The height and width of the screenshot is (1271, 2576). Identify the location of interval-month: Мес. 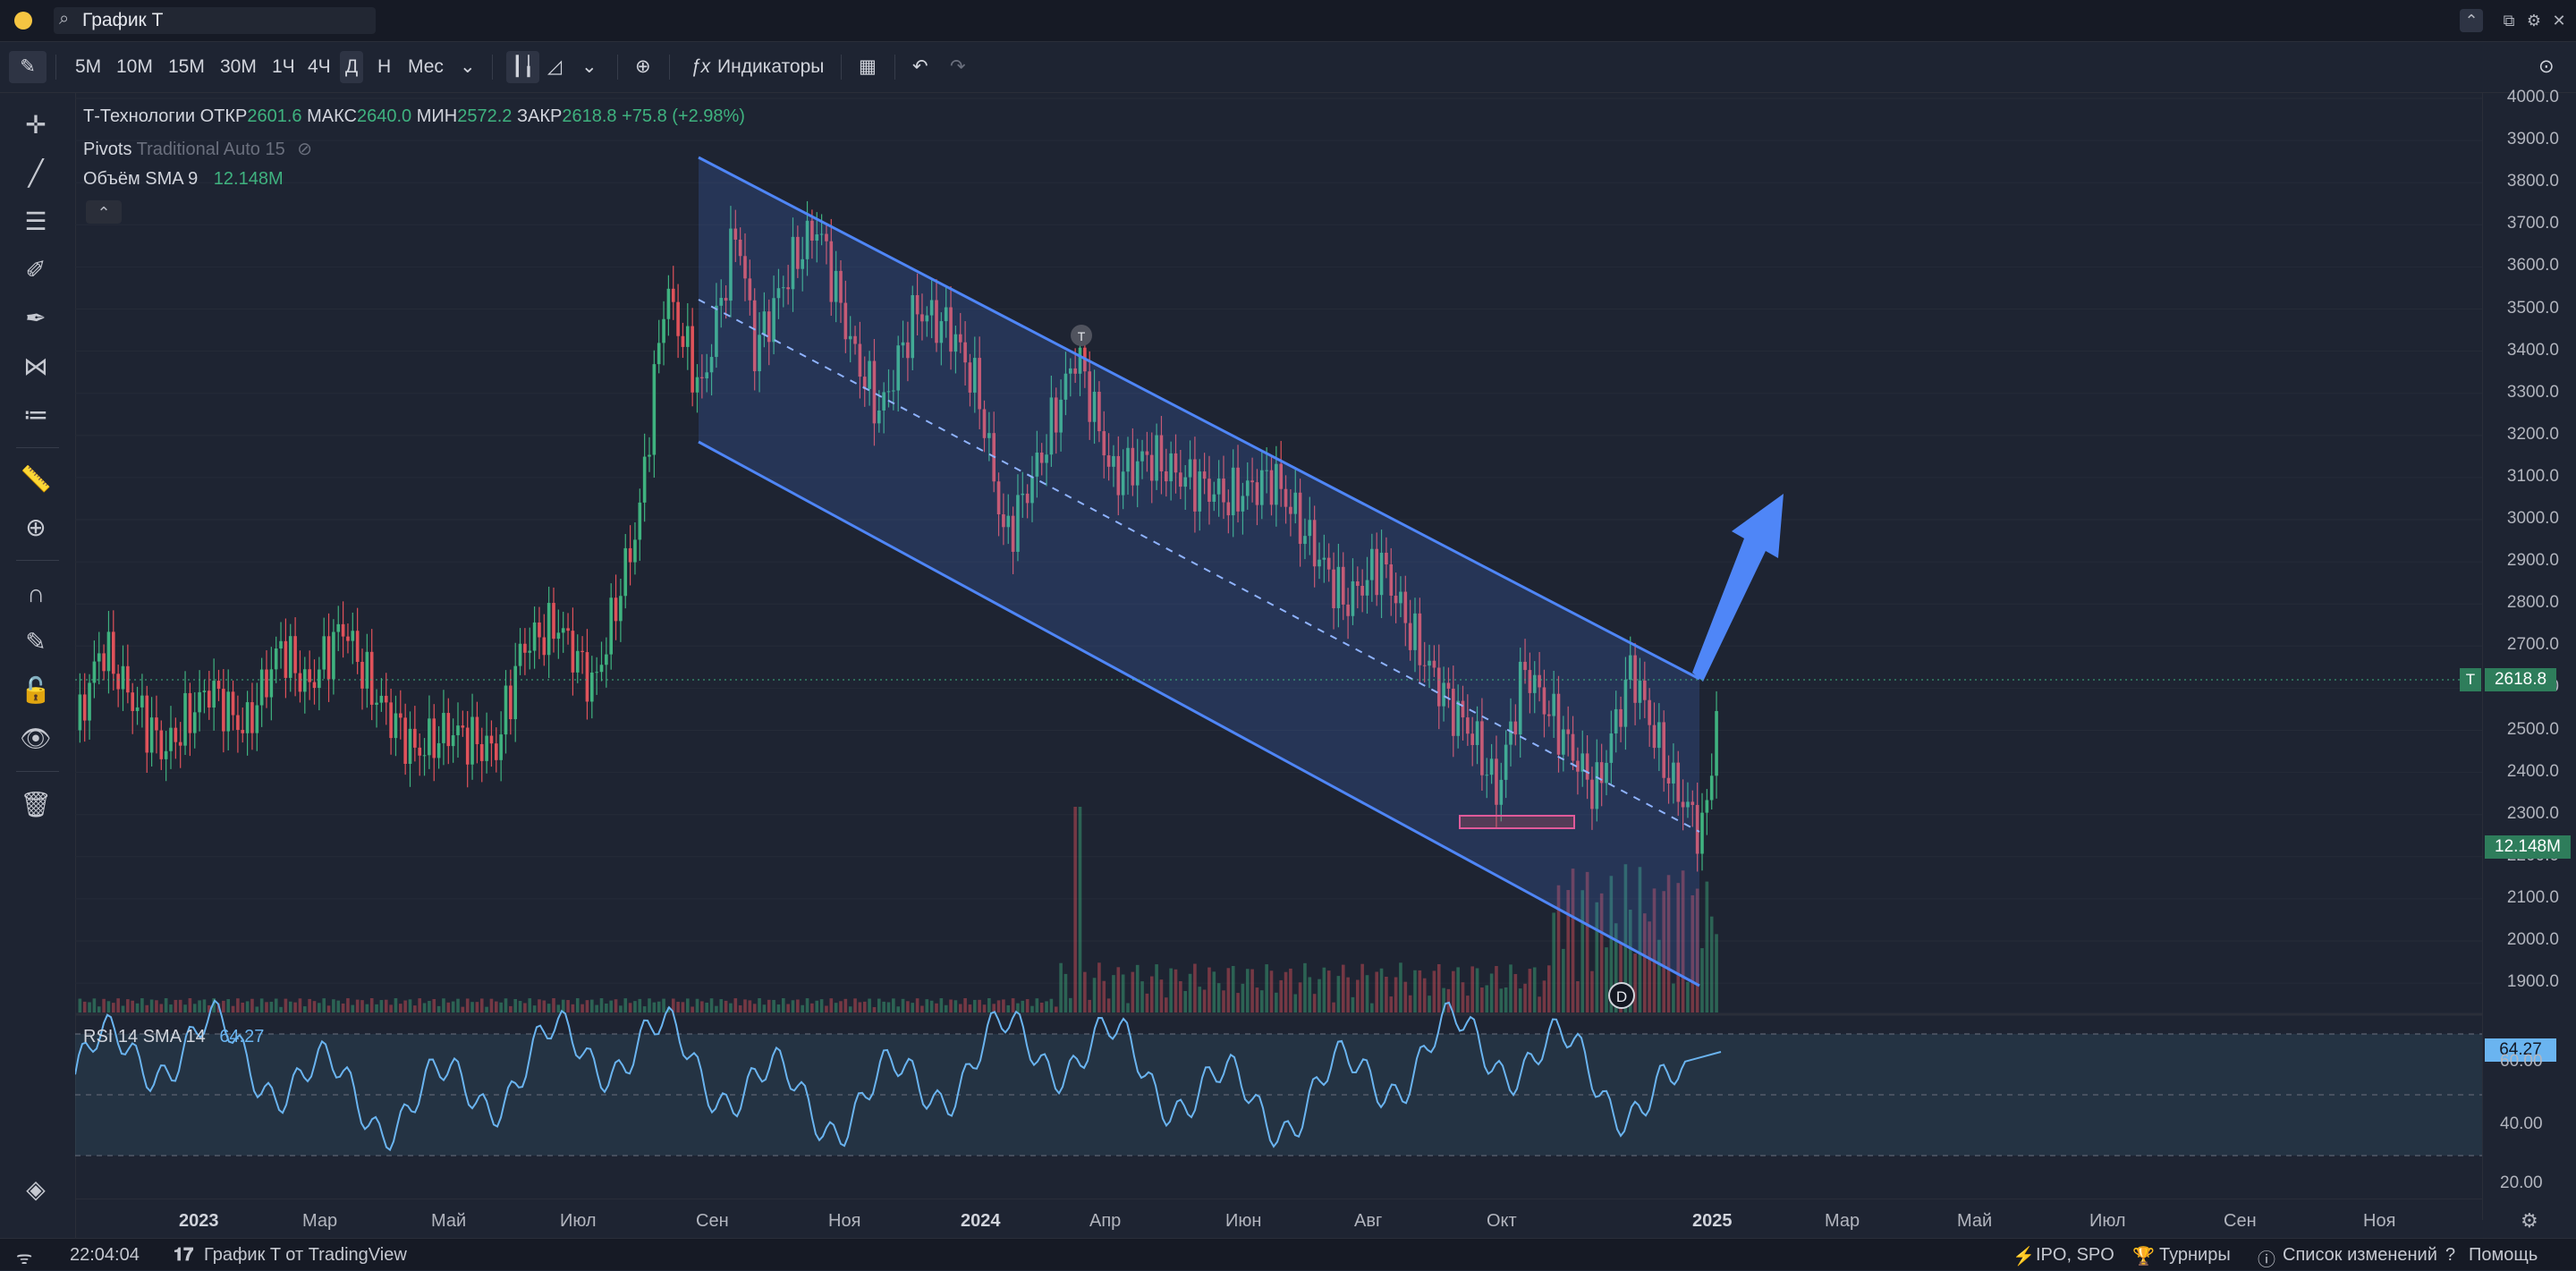
(425, 67).